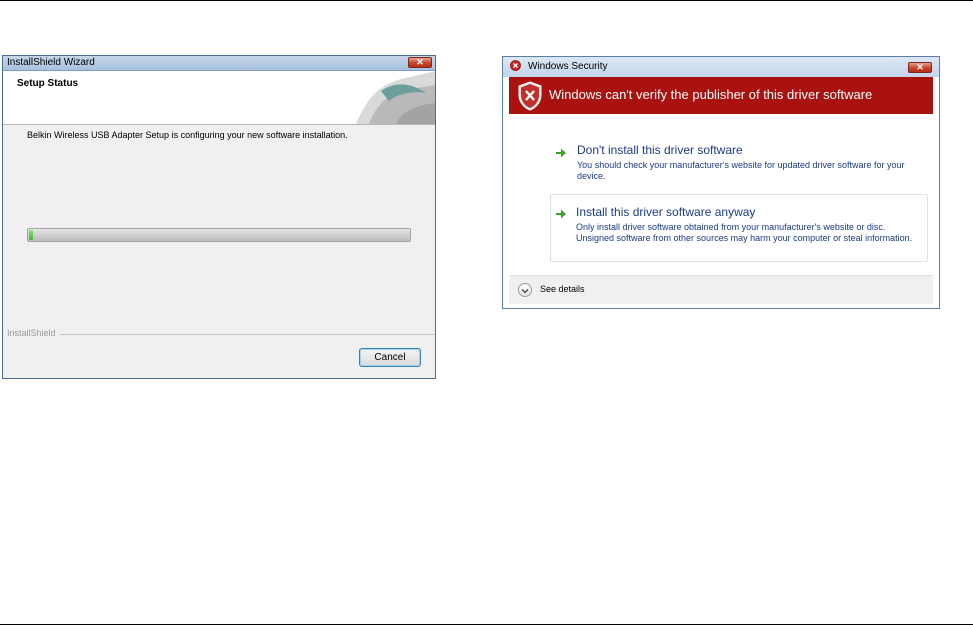 This screenshot has width=973, height=625. What do you see at coordinates (666, 212) in the screenshot?
I see `option-install-anyway-title: Install this driver software anyway` at bounding box center [666, 212].